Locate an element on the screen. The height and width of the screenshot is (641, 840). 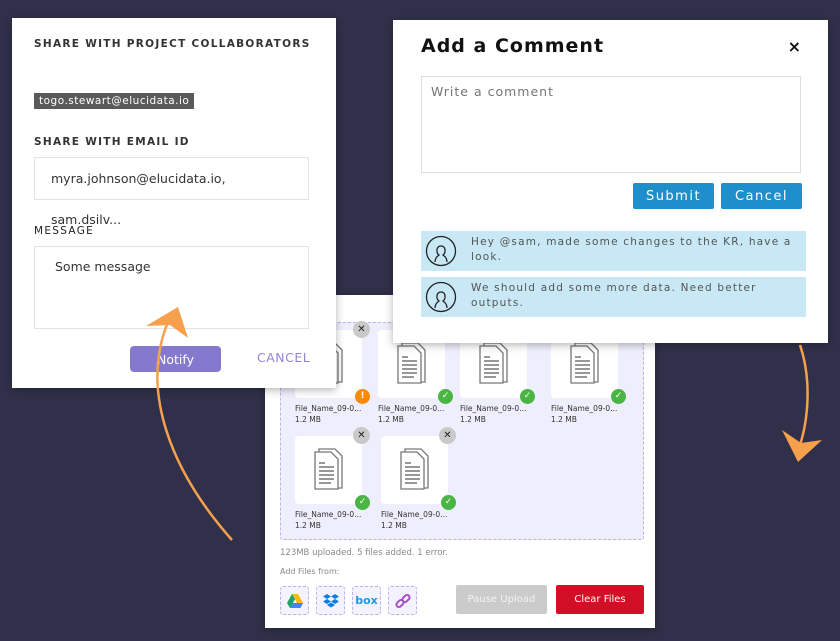
collaborators-label: SHARE WITH PROJECT COLLABORATORS is located at coordinates (172, 44).